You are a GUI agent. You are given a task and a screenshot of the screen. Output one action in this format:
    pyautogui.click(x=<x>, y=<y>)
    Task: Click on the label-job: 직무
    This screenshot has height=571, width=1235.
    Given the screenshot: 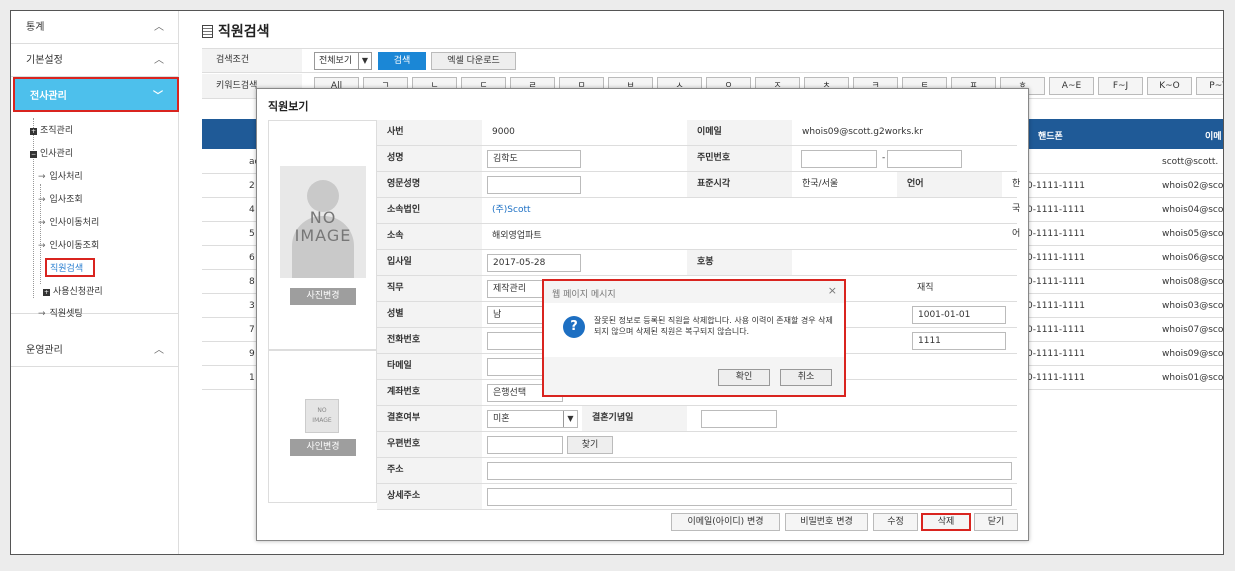 What is the action you would take?
    pyautogui.click(x=429, y=288)
    